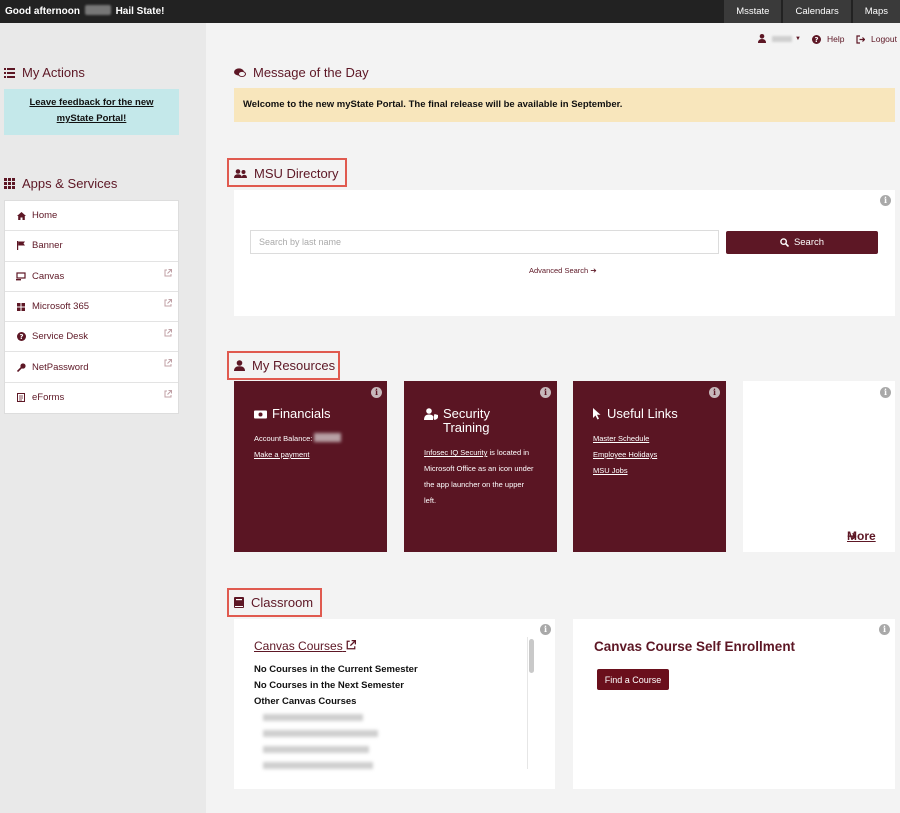 This screenshot has width=900, height=813. What do you see at coordinates (817, 11) in the screenshot?
I see `nav-calendars: Calendars` at bounding box center [817, 11].